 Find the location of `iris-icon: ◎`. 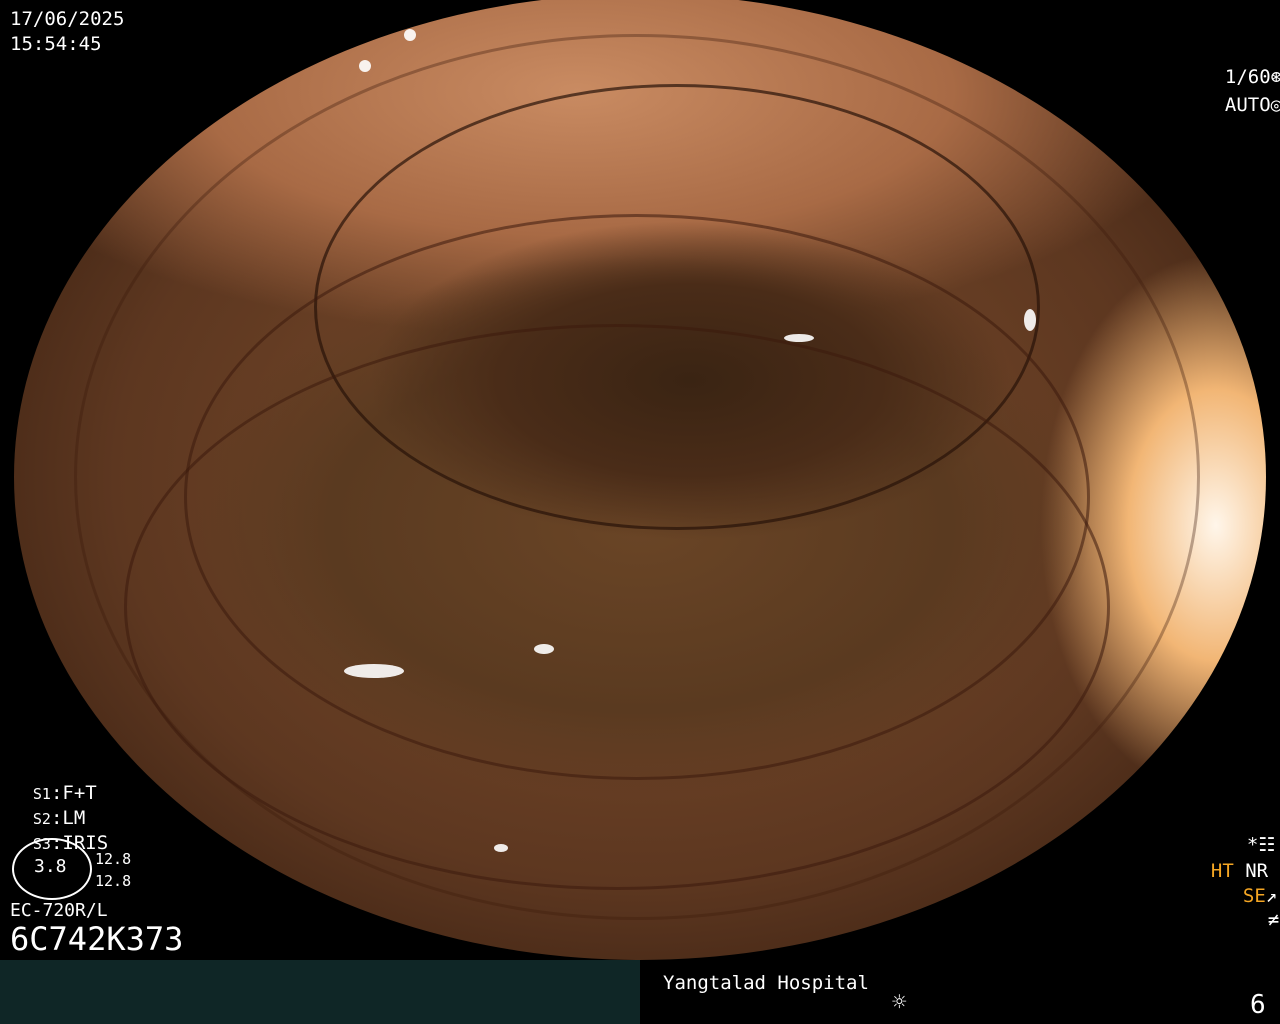

iris-icon: ◎ is located at coordinates (1275, 105).